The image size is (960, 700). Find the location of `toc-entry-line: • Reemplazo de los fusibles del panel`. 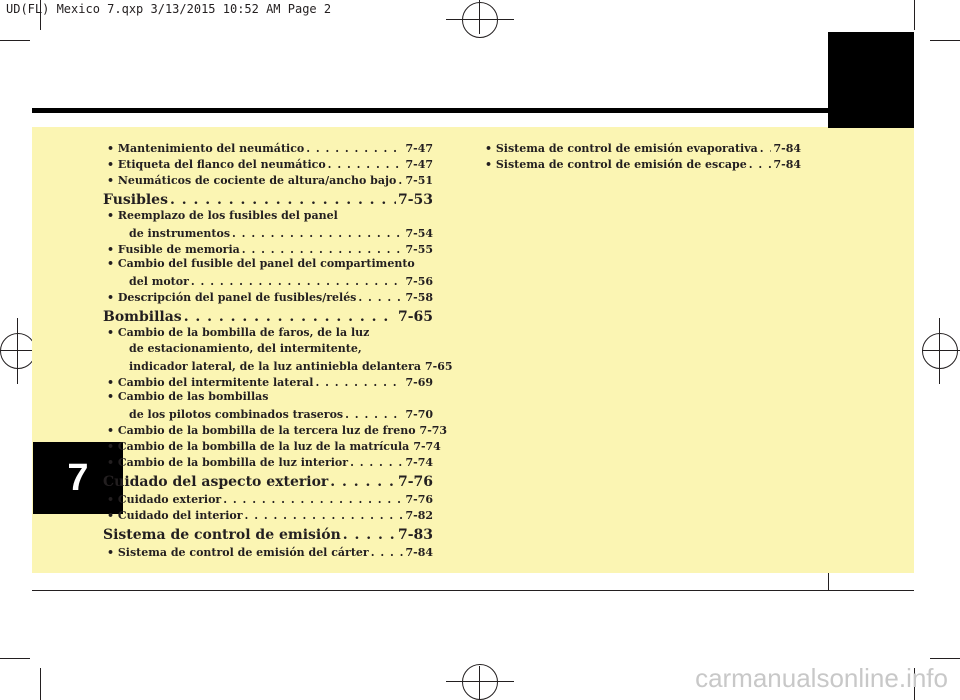

toc-entry-line: • Reemplazo de los fusibles del panel is located at coordinates (222, 215).